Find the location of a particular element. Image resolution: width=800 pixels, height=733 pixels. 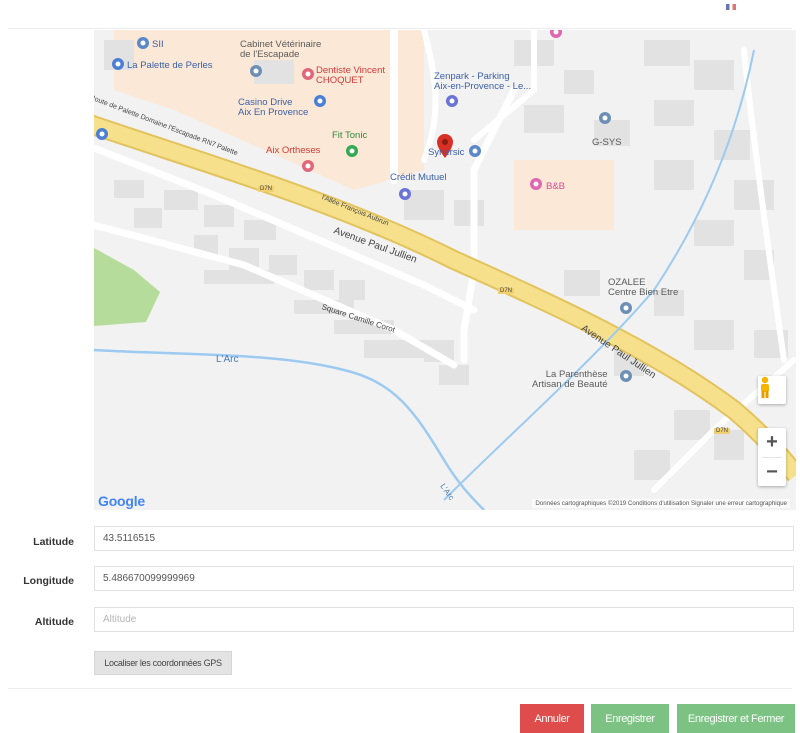

poi-label: Casino Drive Aix En Provence is located at coordinates (273, 108).